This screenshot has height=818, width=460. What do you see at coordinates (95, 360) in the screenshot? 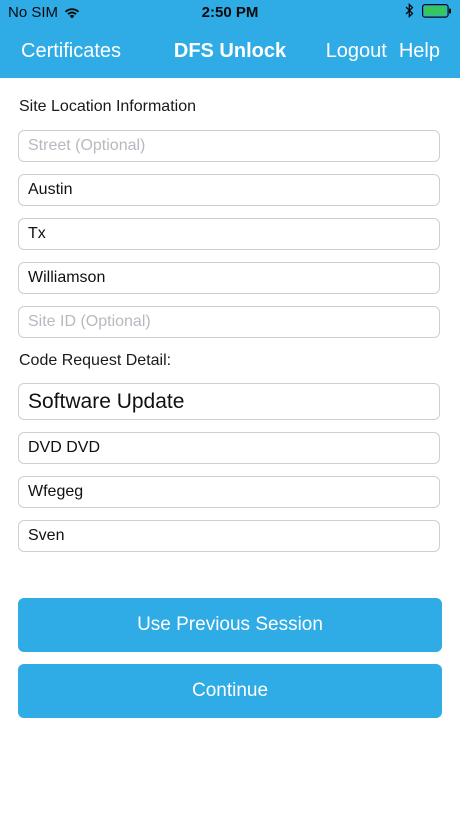
I see `code-request-heading: Code Request Detail:` at bounding box center [95, 360].